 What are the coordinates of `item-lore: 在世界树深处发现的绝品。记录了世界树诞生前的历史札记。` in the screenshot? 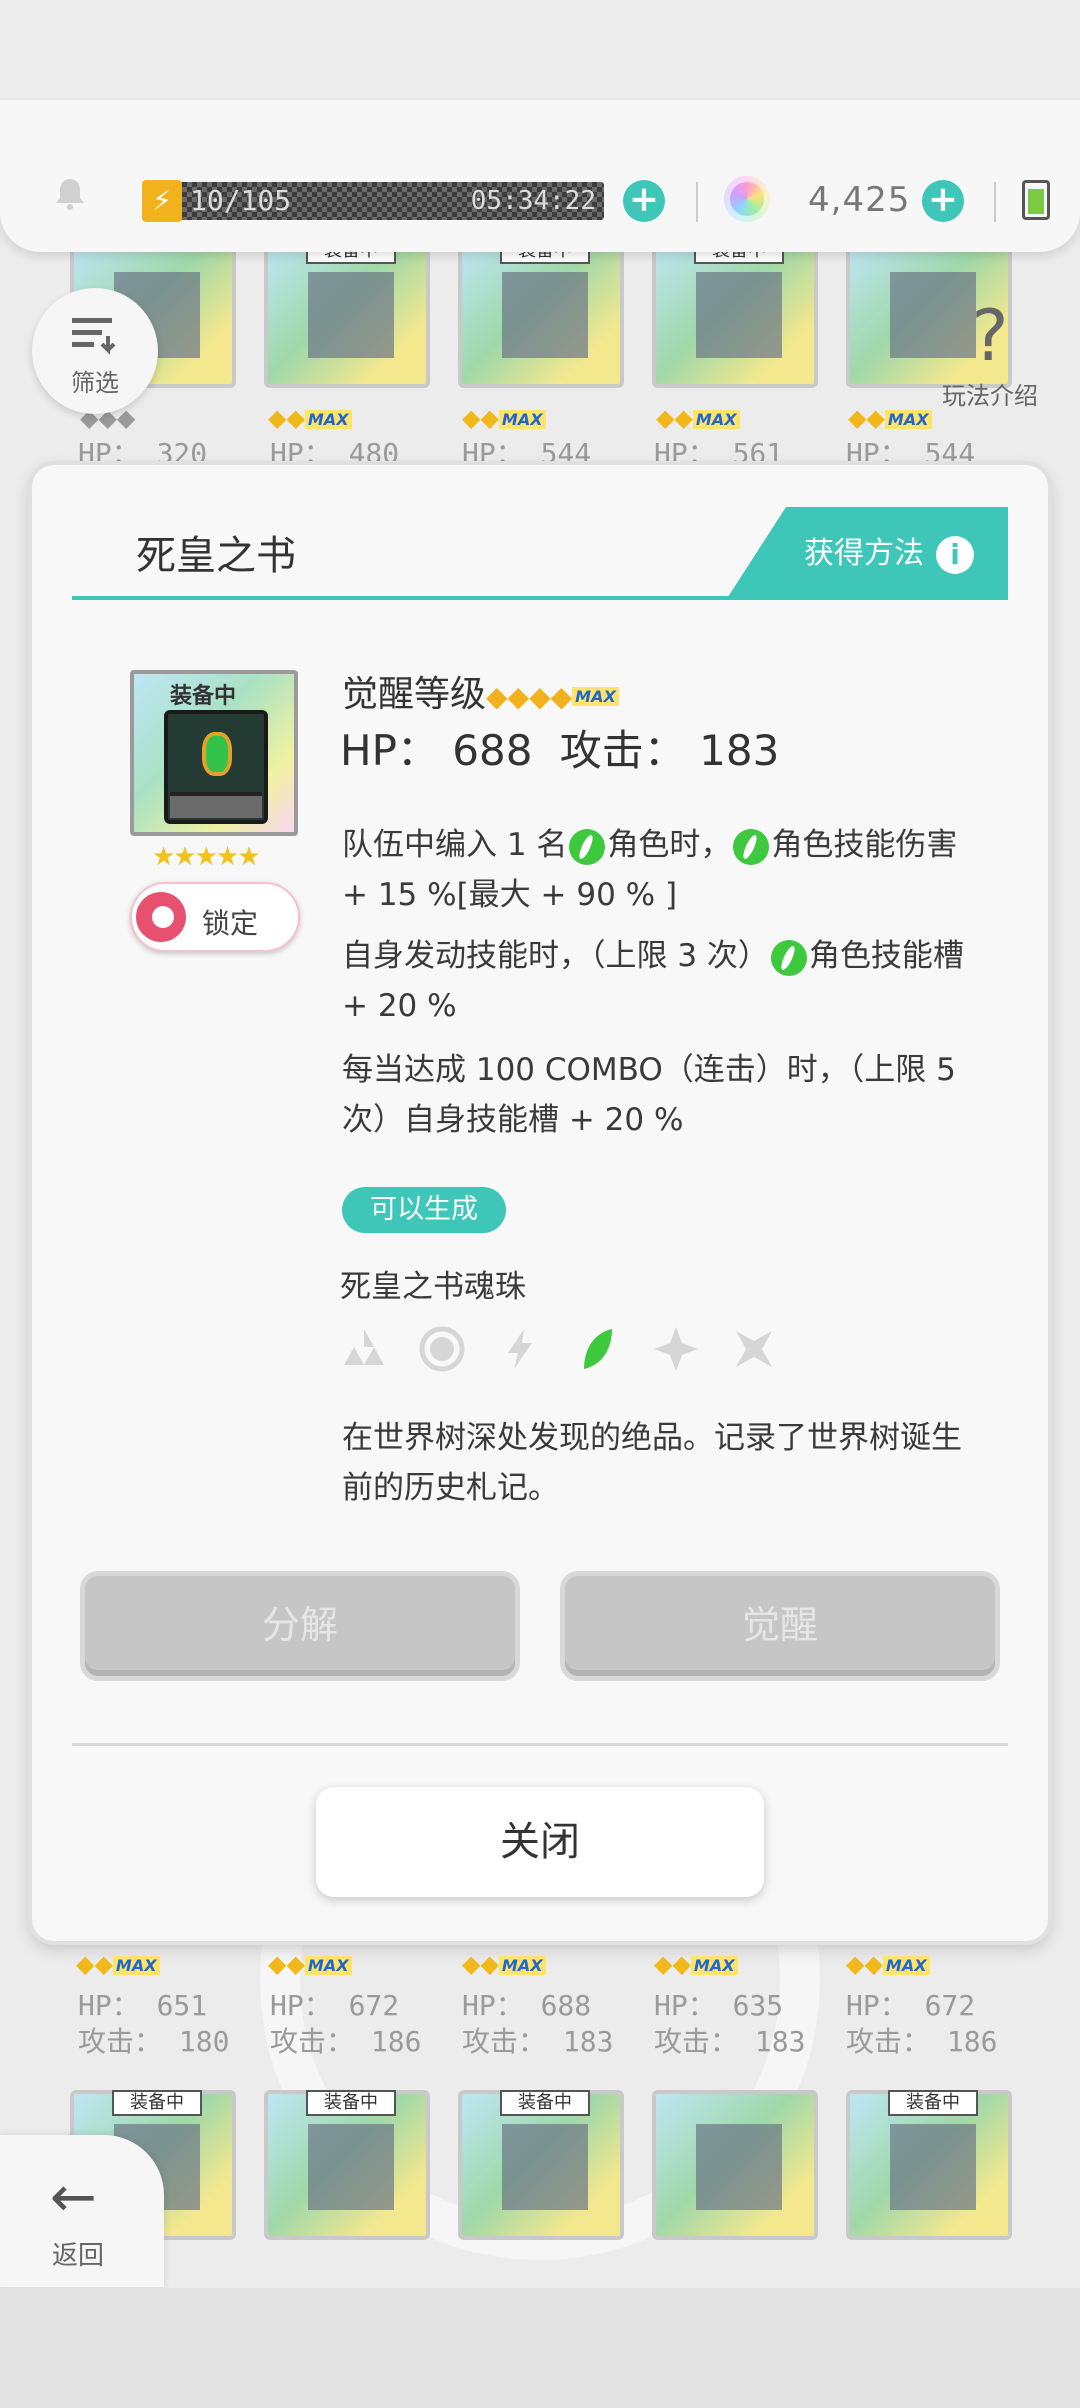 It's located at (652, 1463).